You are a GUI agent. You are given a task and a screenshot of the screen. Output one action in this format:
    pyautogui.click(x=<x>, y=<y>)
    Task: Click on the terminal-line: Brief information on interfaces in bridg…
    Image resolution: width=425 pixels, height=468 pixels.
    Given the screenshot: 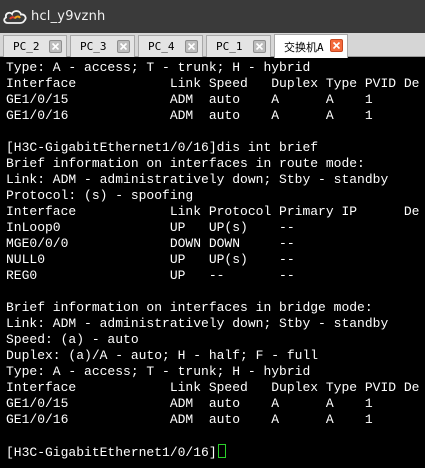 What is the action you would take?
    pyautogui.click(x=189, y=307)
    